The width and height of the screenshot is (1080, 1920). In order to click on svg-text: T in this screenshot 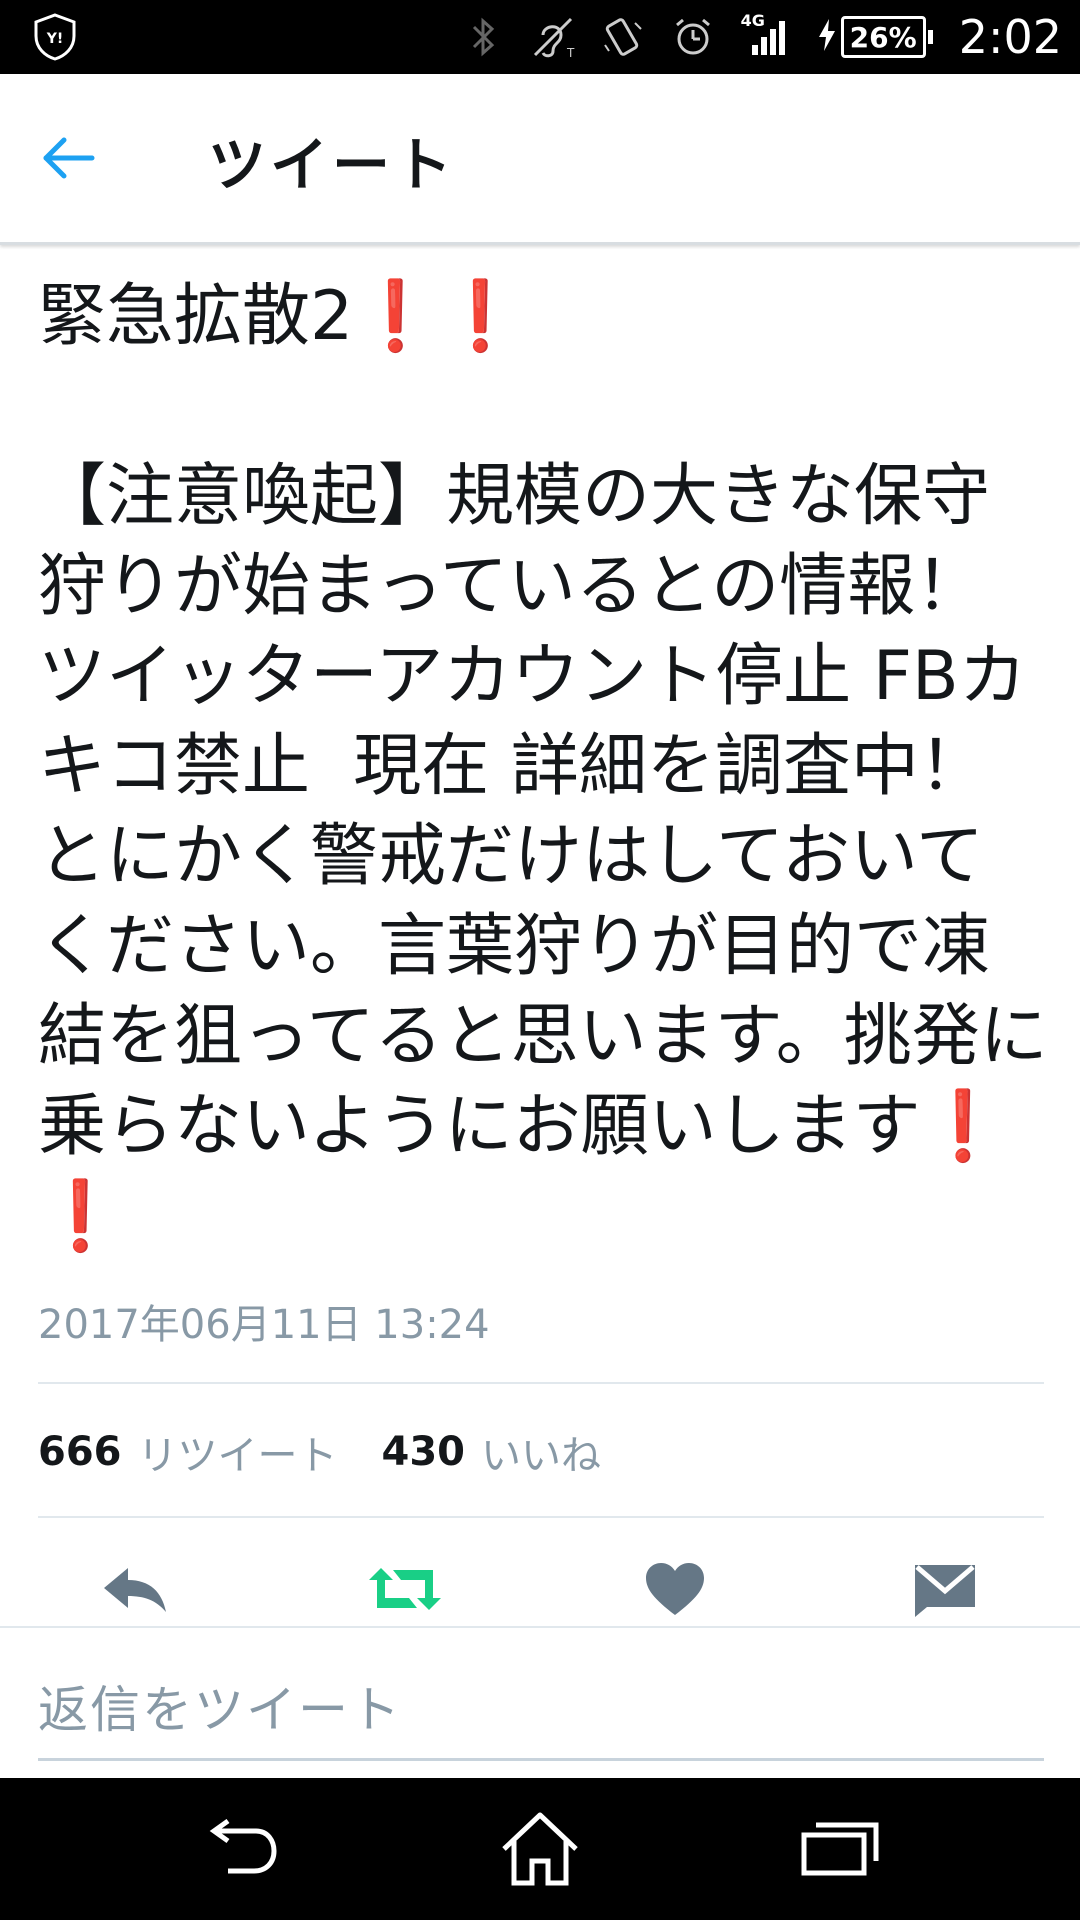, I will do `click(570, 52)`.